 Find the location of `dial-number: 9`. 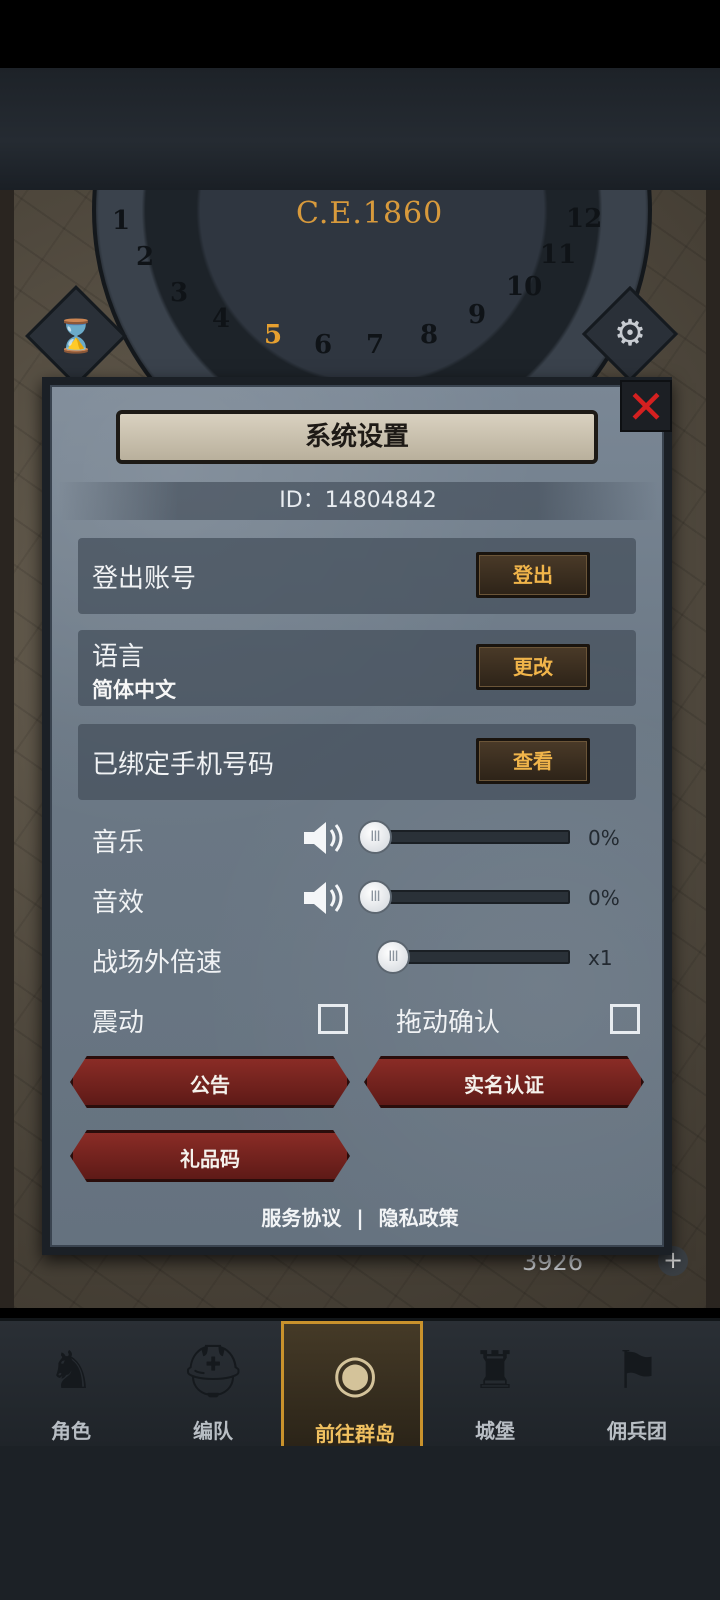

dial-number: 9 is located at coordinates (477, 315).